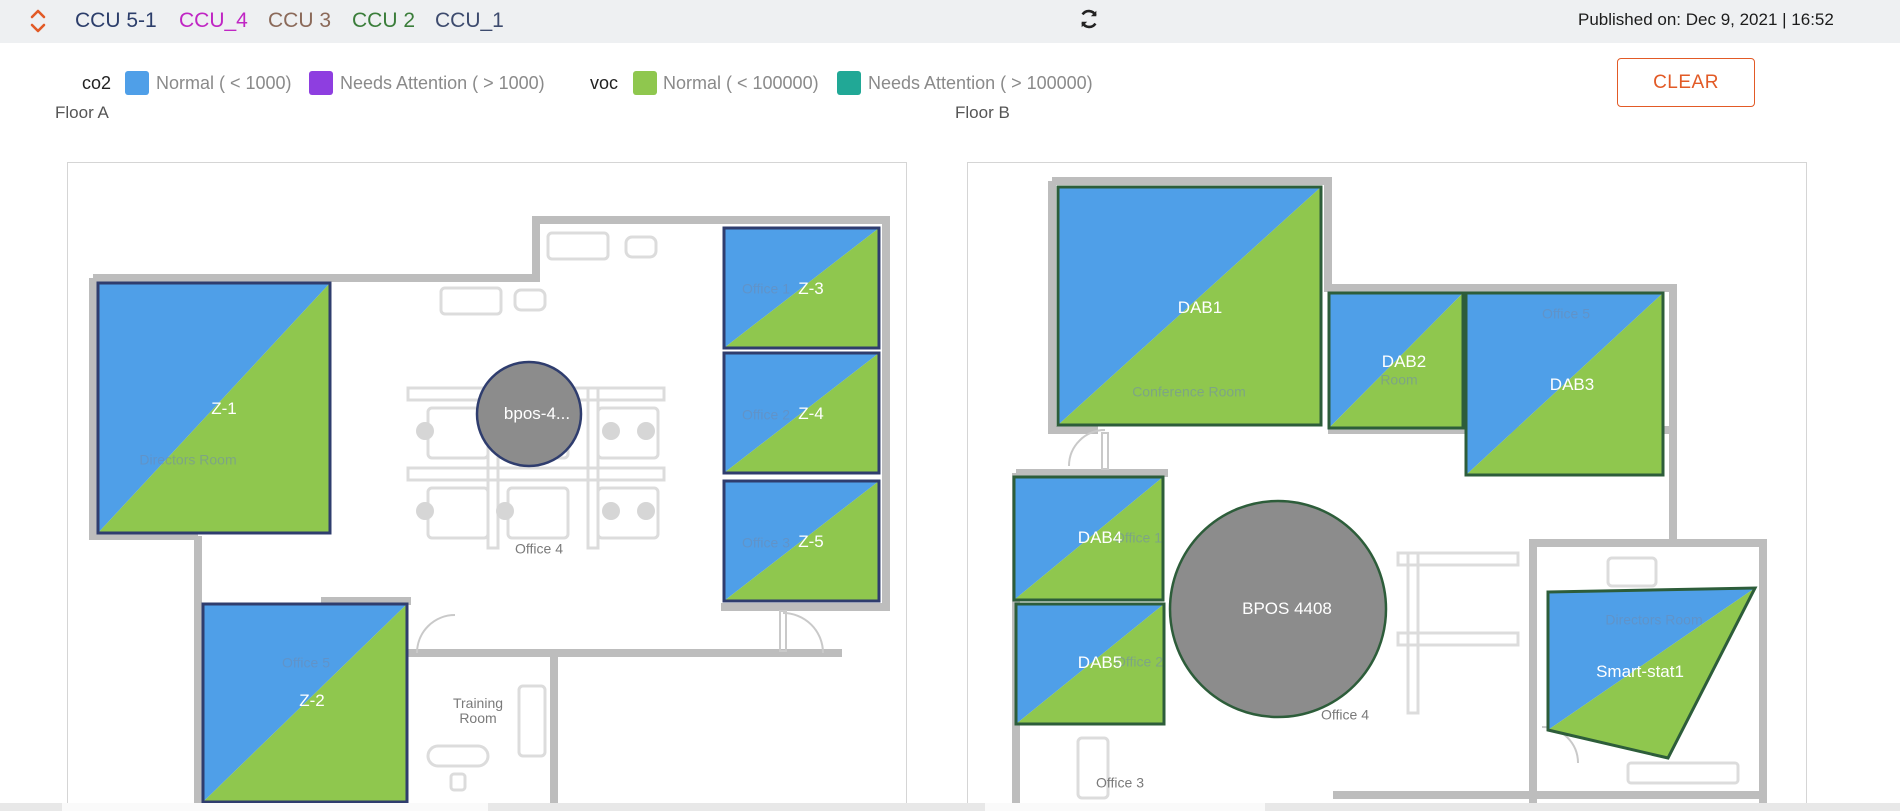 The image size is (1900, 811). I want to click on tab-ccu-5-1: CCU 5-1, so click(116, 21).